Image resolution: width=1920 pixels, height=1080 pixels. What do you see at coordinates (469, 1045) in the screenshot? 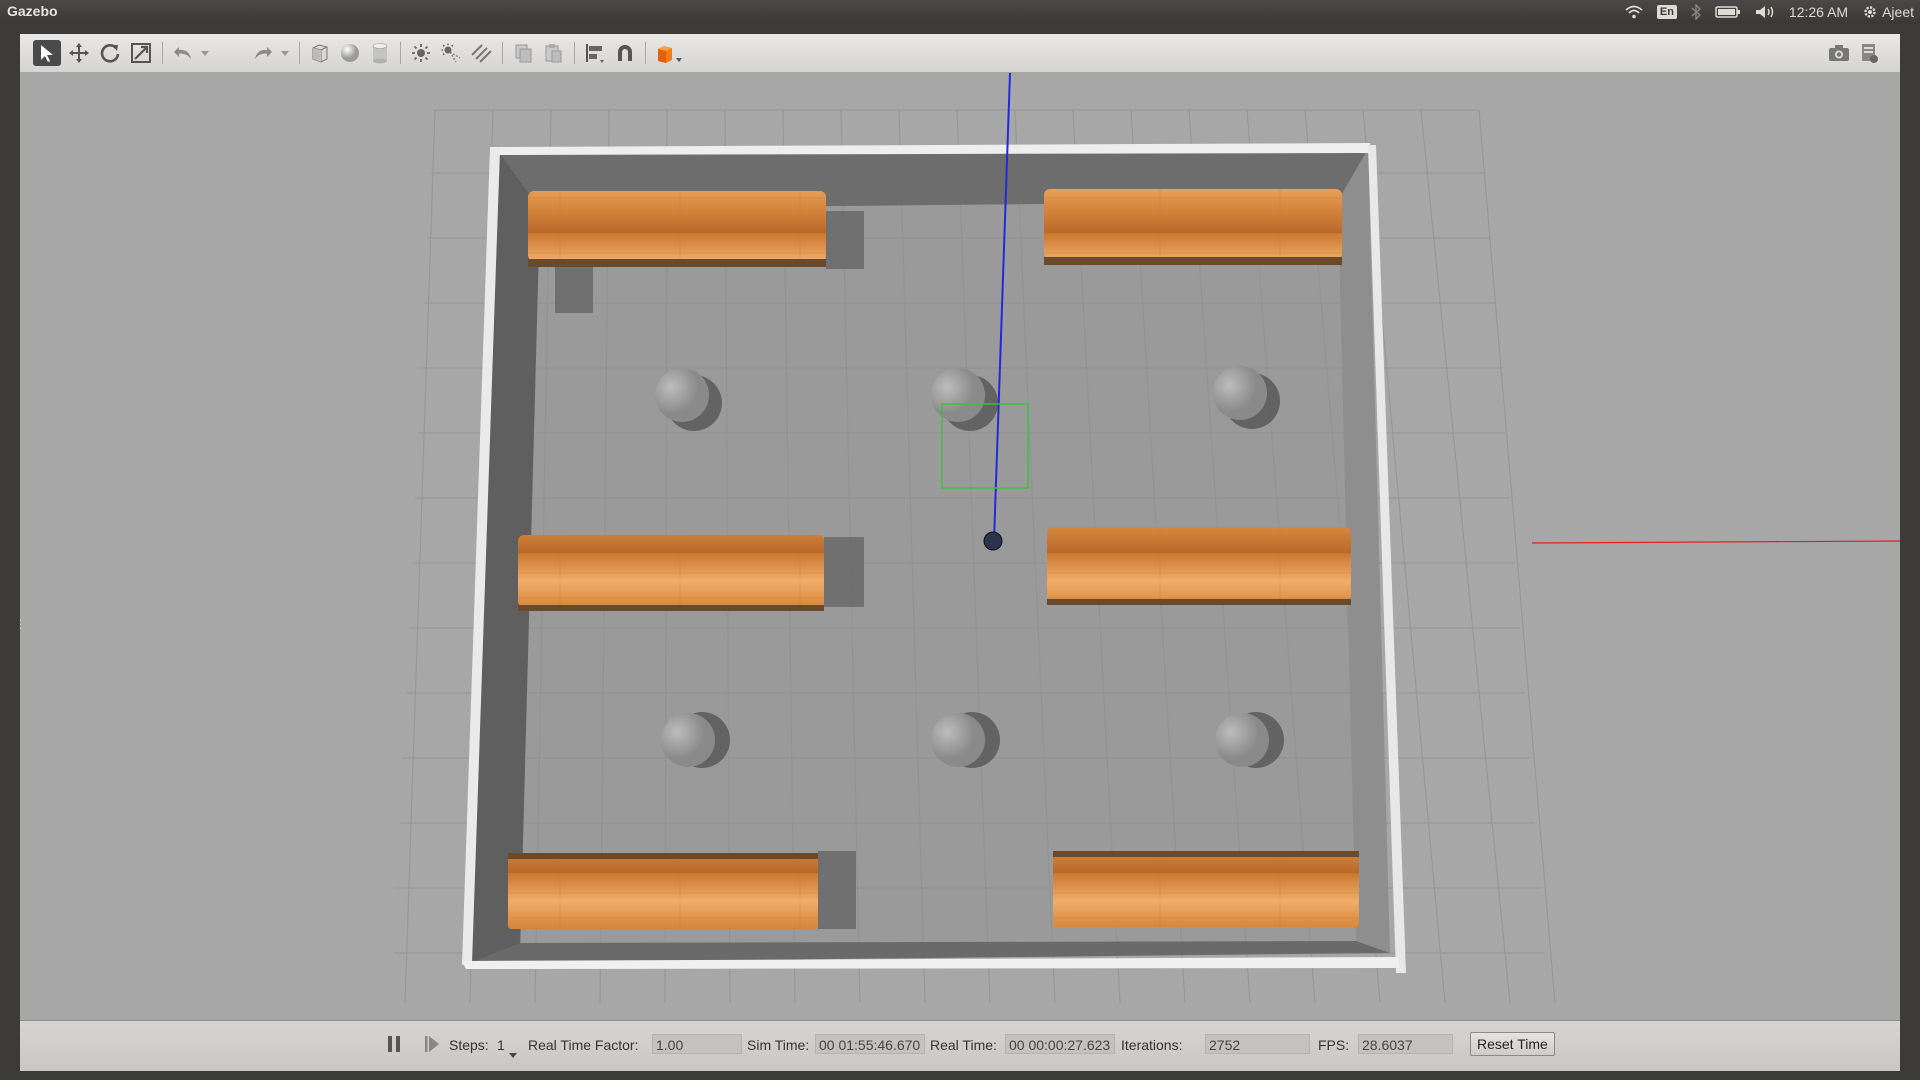
I see `steps-label: Steps:` at bounding box center [469, 1045].